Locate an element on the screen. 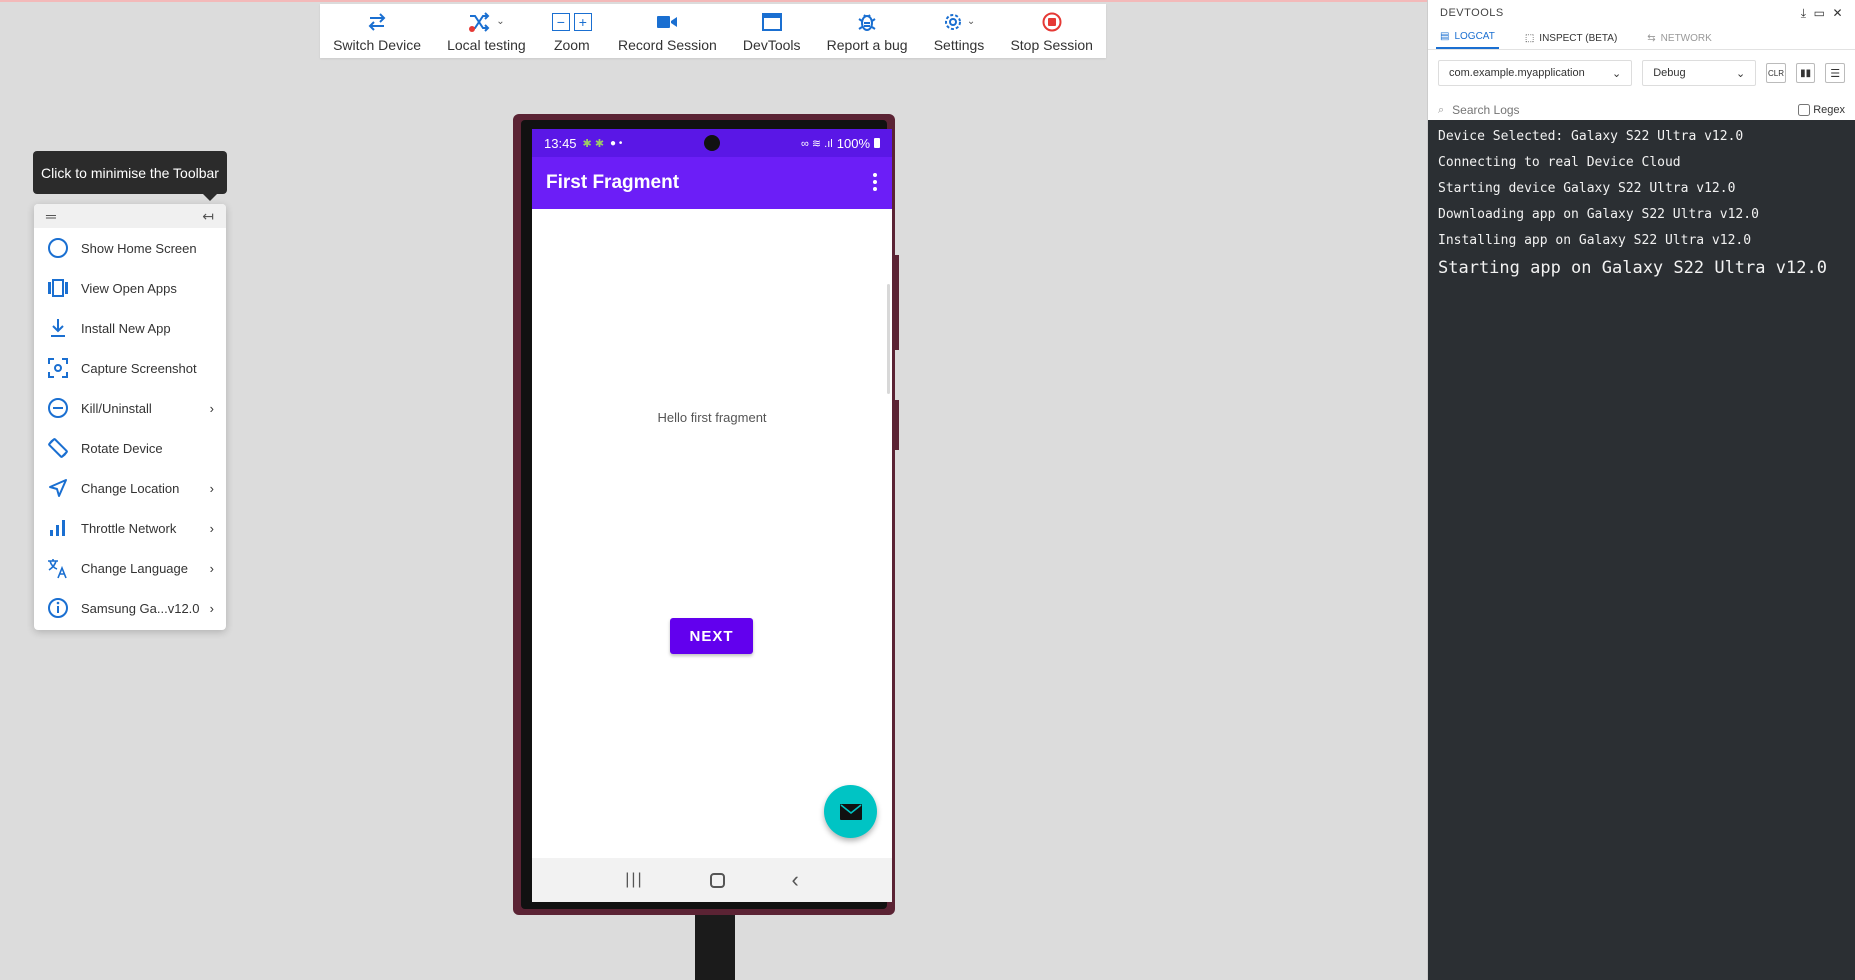  kill-uninstall-label: Kill/Uninstall is located at coordinates (116, 408).